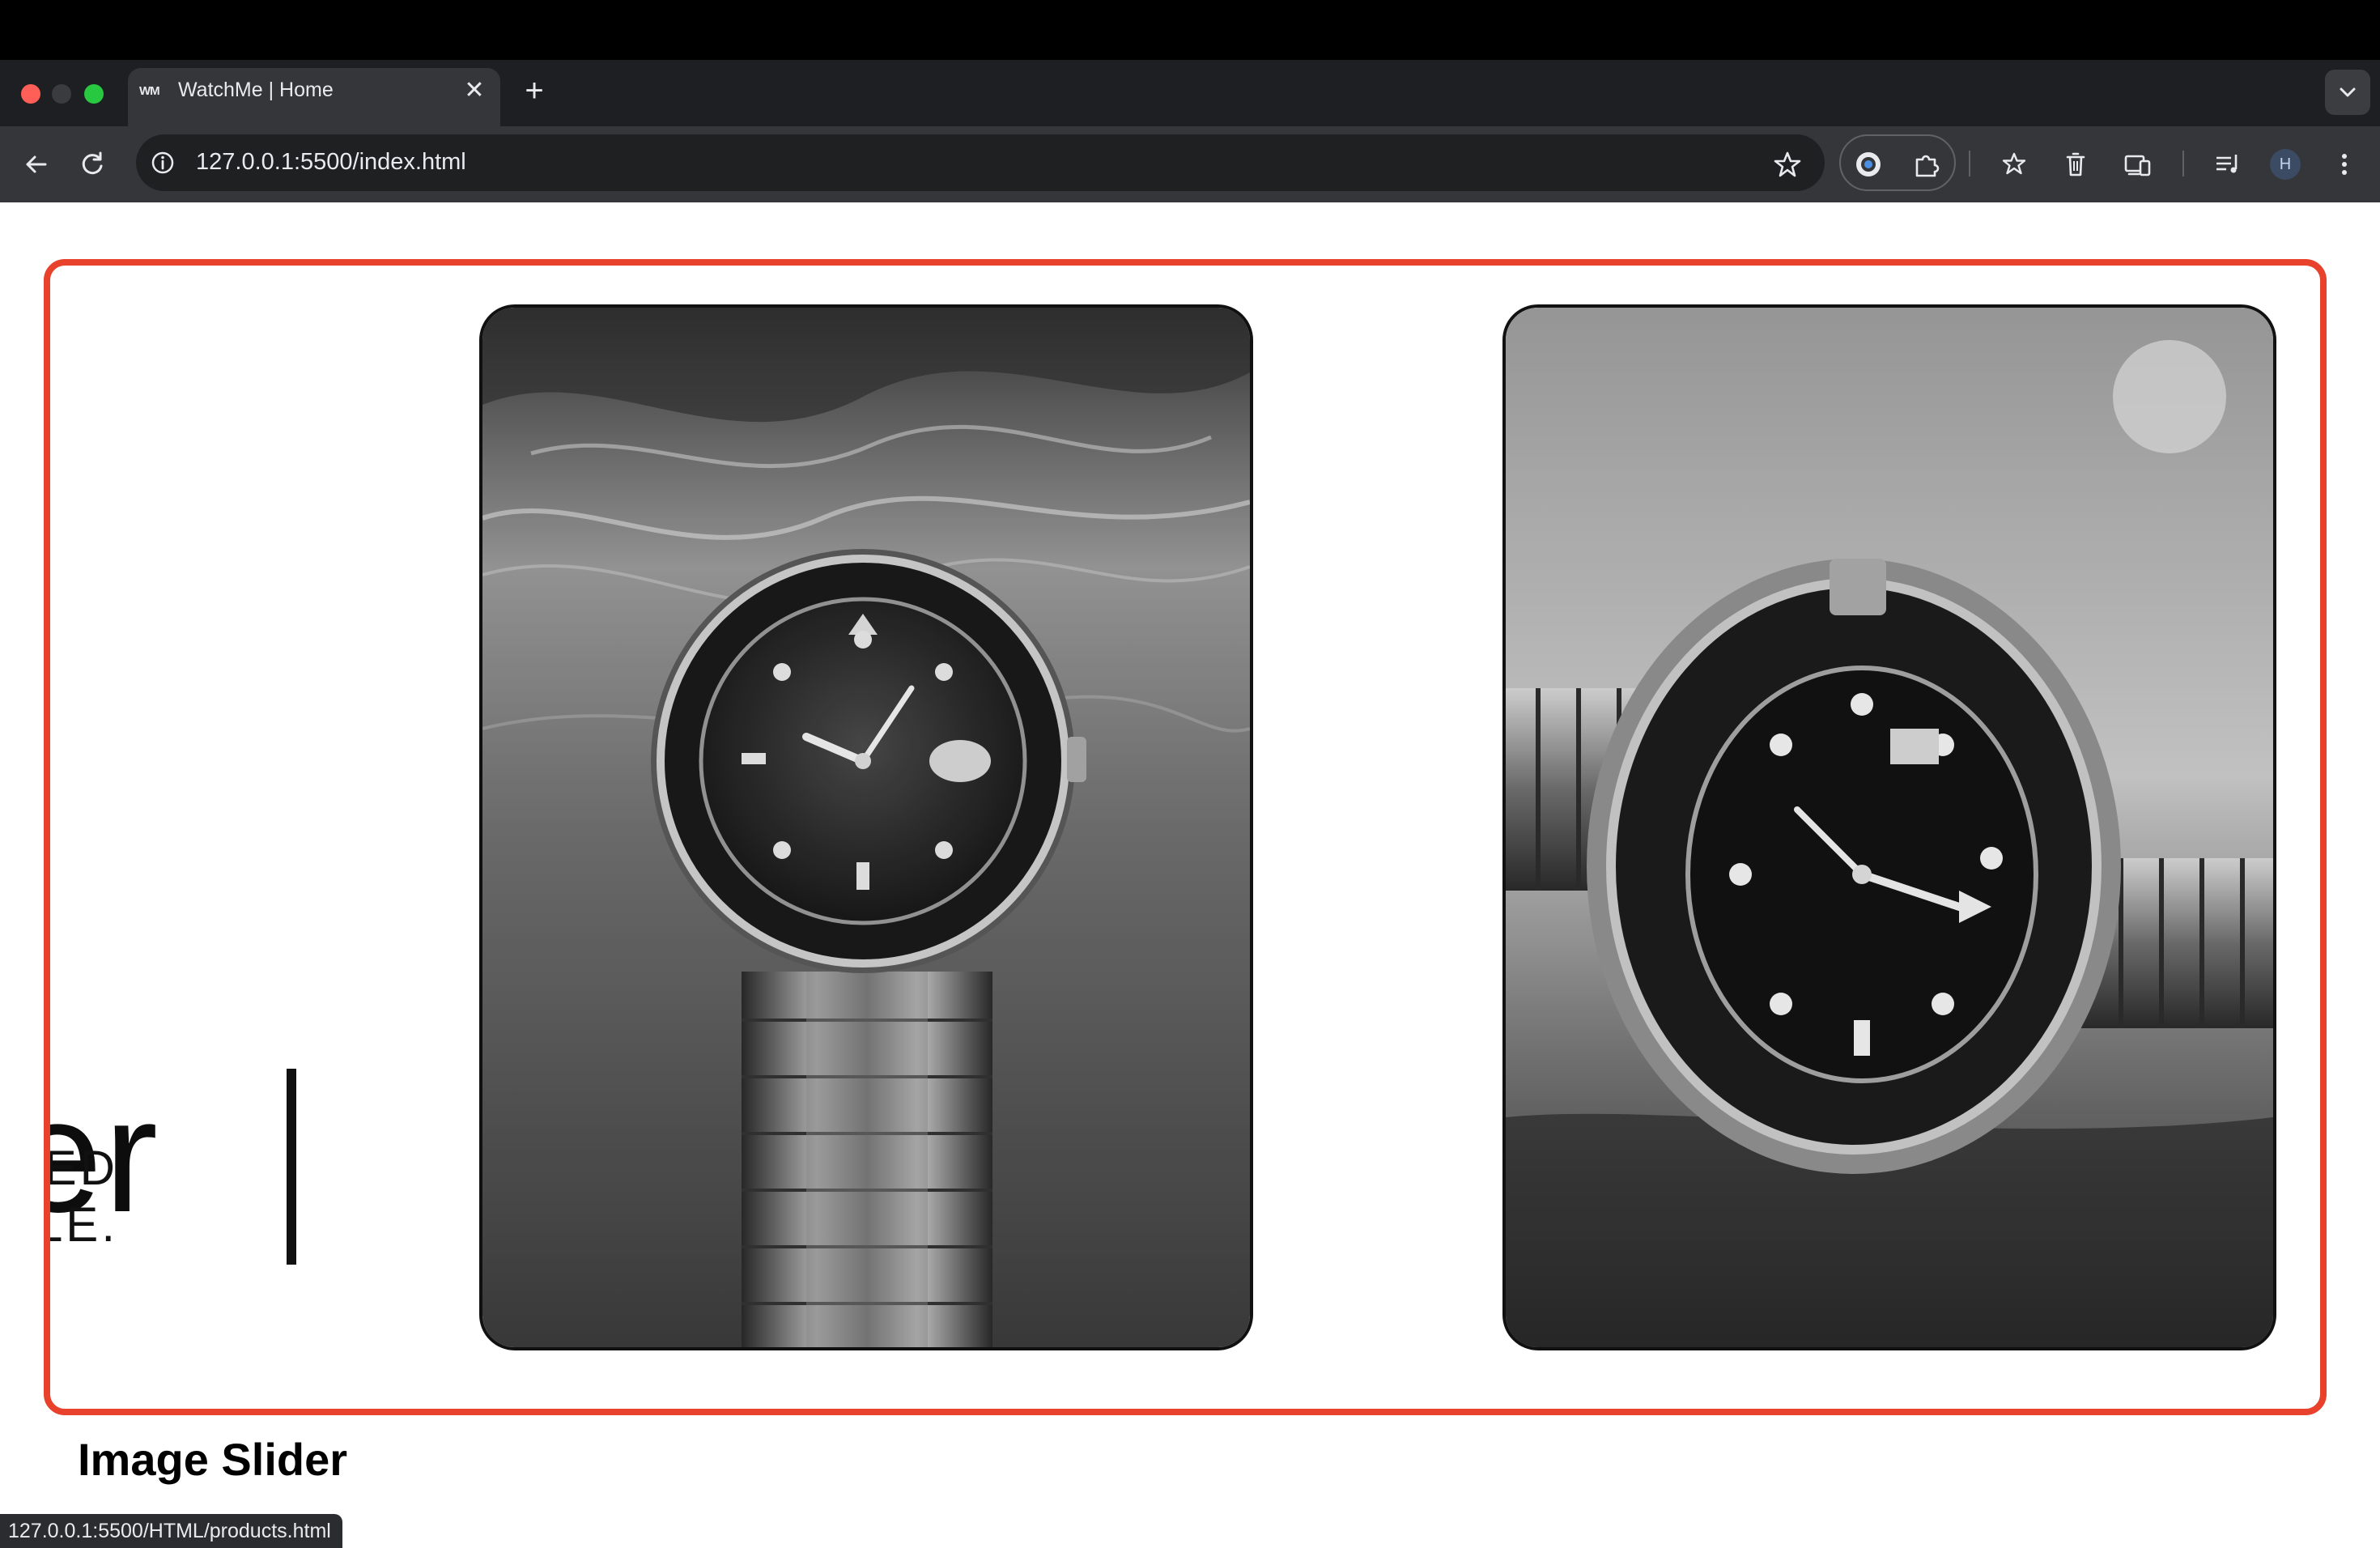 The width and height of the screenshot is (2380, 1548). I want to click on info-icon, so click(162, 162).